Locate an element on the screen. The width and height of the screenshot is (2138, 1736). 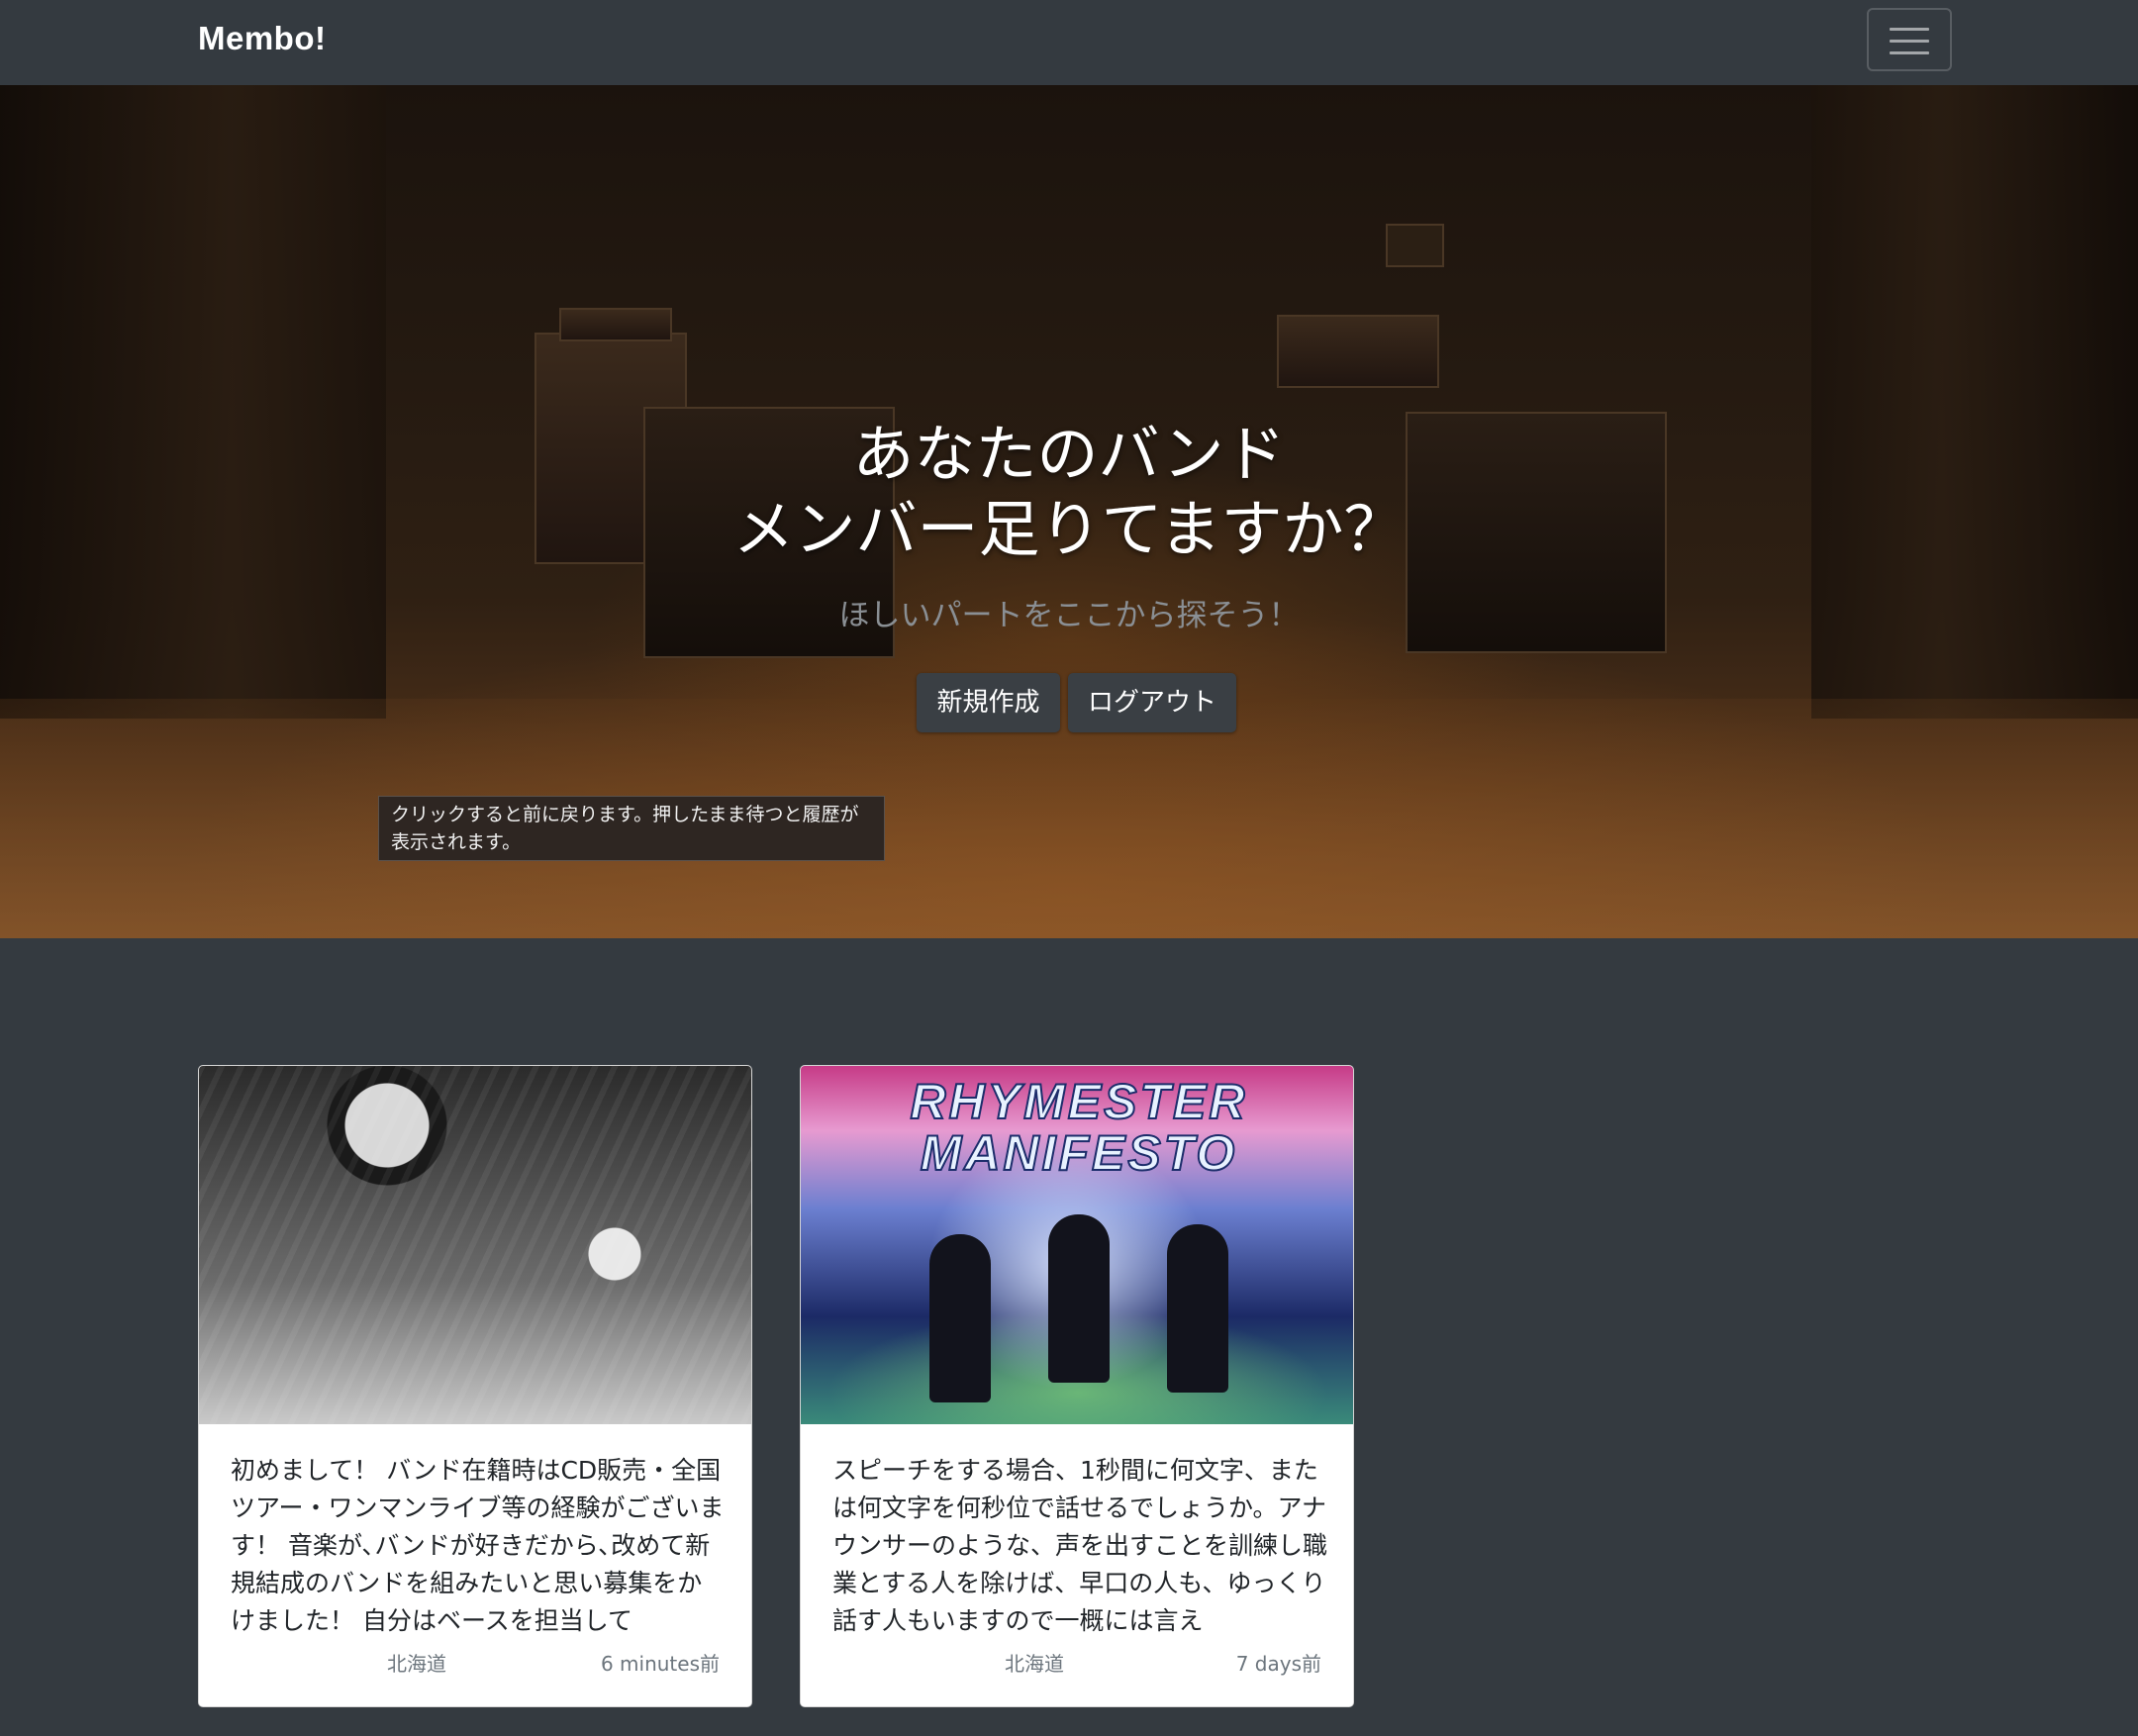
hero-title: あなたのバンド メンバー足りてますか？ is located at coordinates (1069, 492).